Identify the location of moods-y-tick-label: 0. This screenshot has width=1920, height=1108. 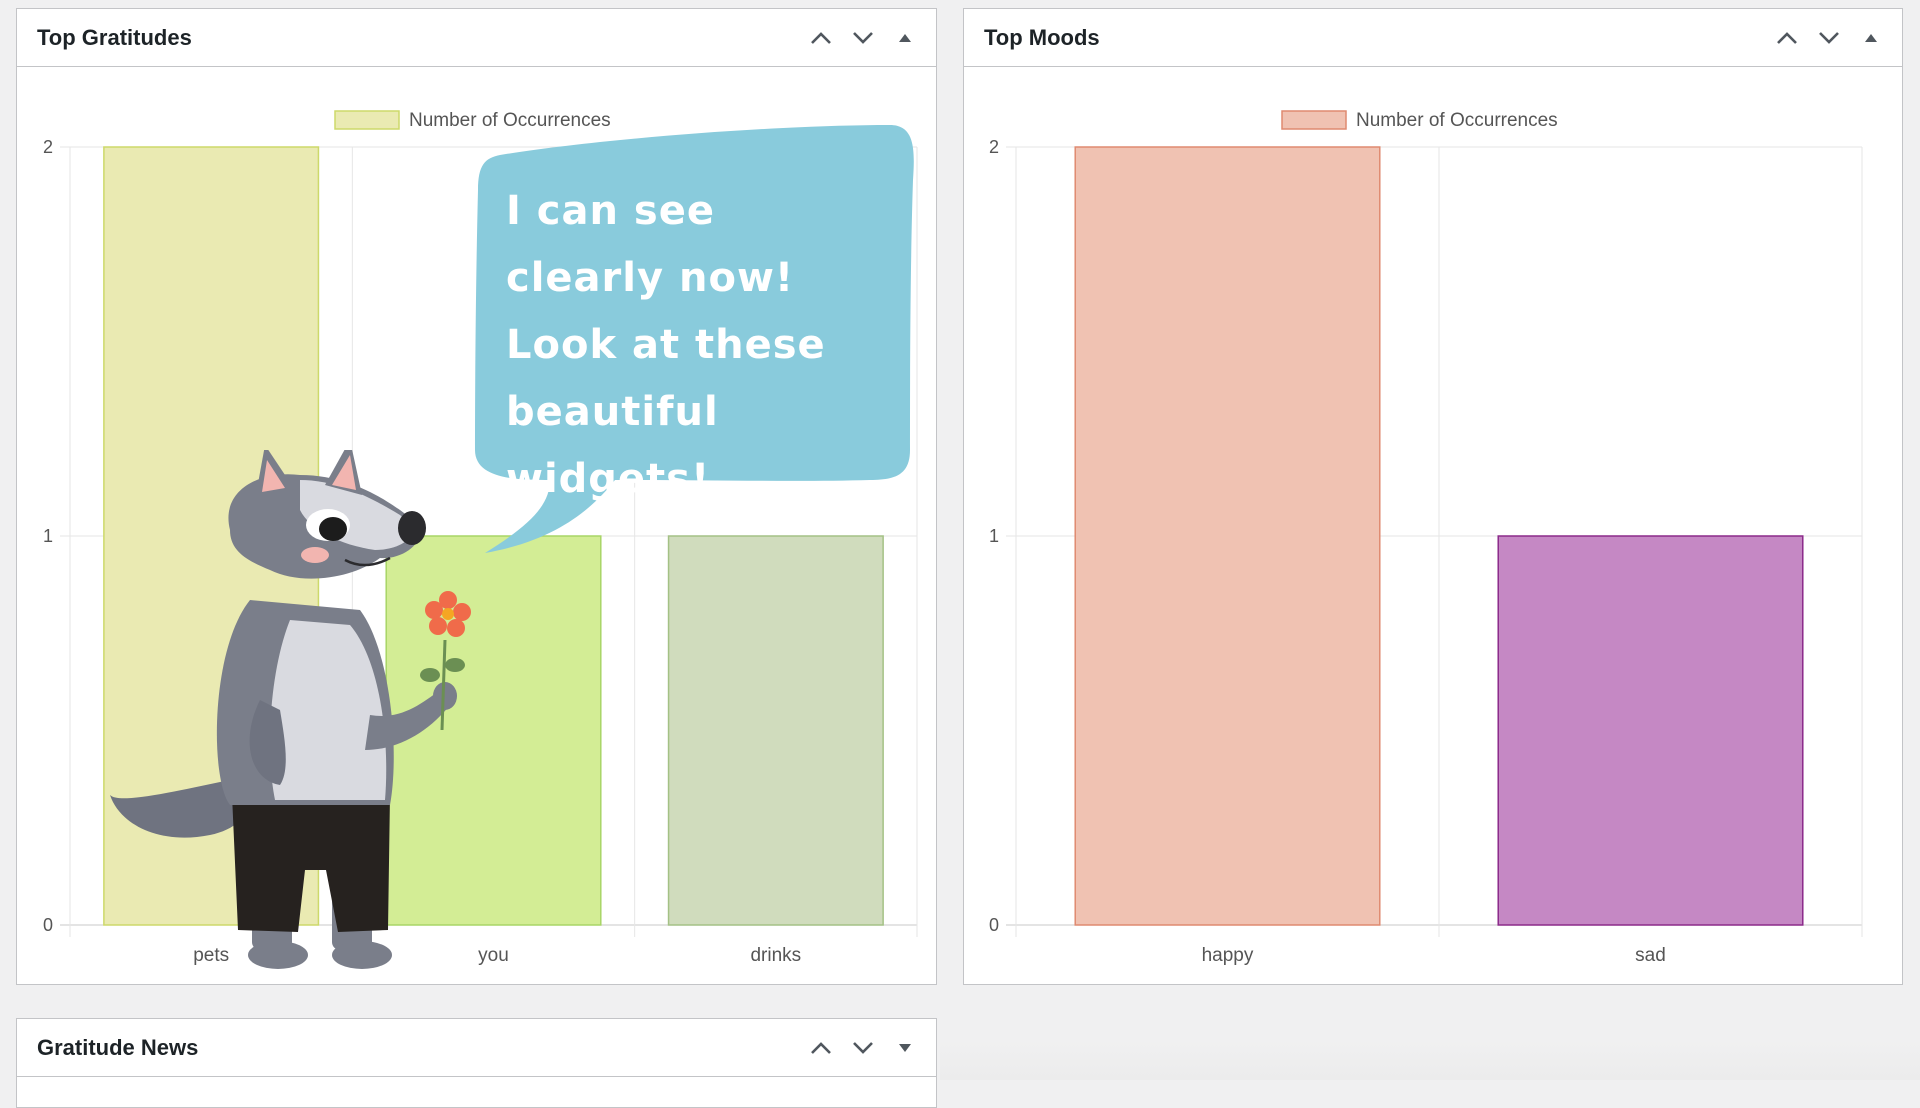
(994, 925).